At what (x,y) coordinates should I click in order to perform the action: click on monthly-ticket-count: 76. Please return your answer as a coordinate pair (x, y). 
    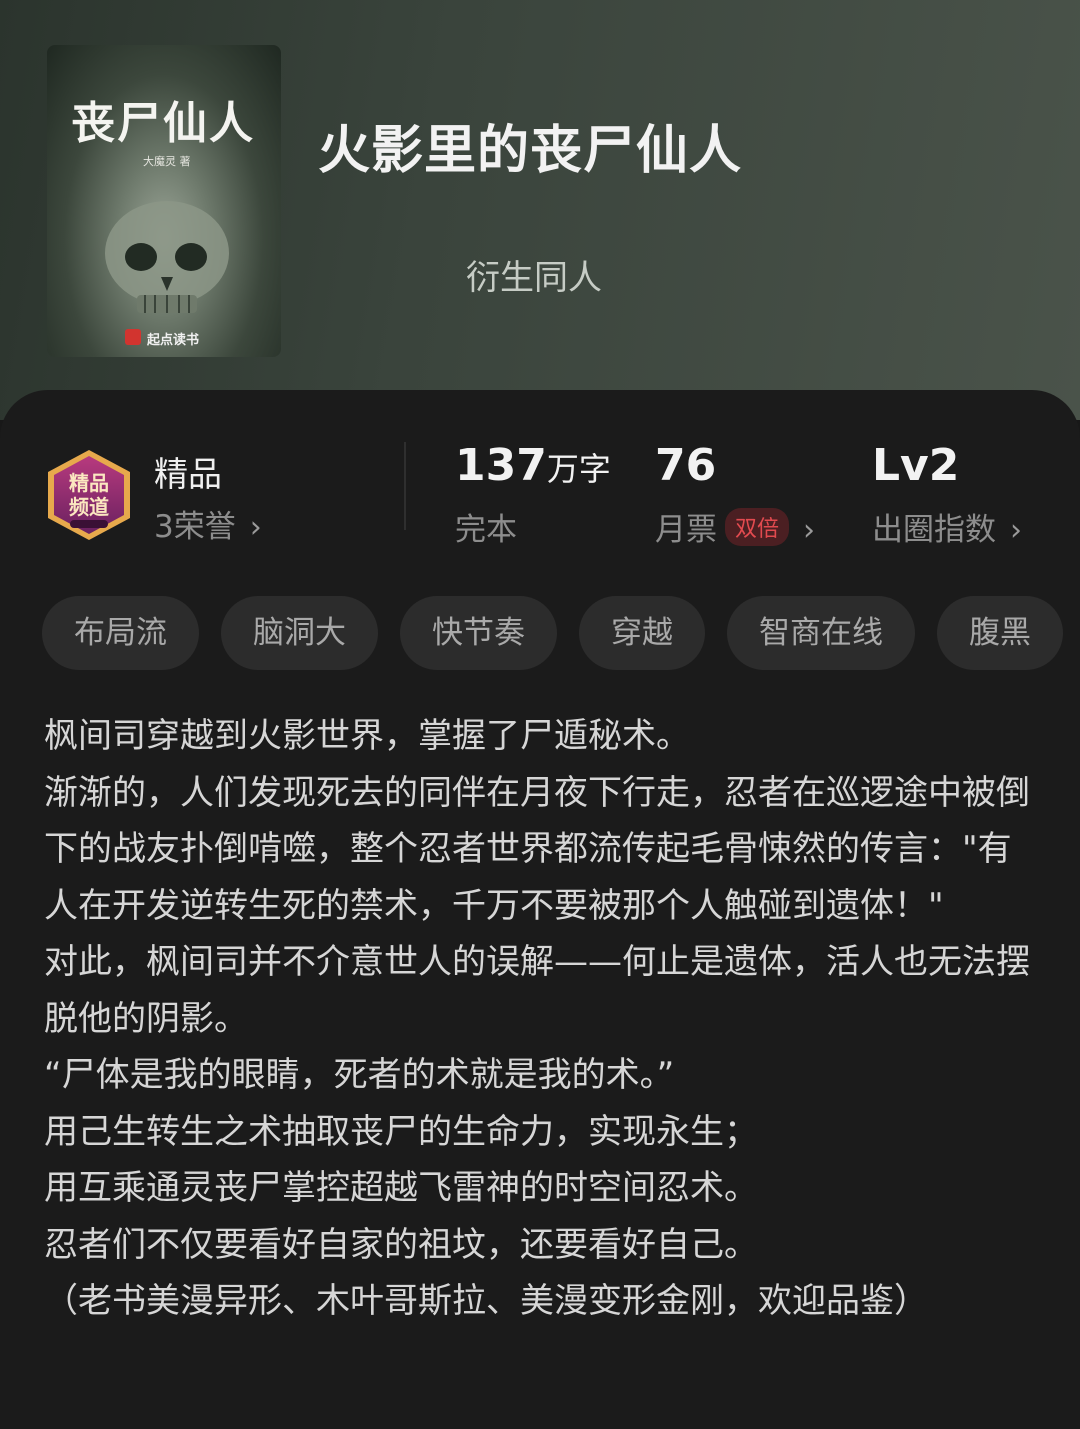
    Looking at the image, I should click on (686, 465).